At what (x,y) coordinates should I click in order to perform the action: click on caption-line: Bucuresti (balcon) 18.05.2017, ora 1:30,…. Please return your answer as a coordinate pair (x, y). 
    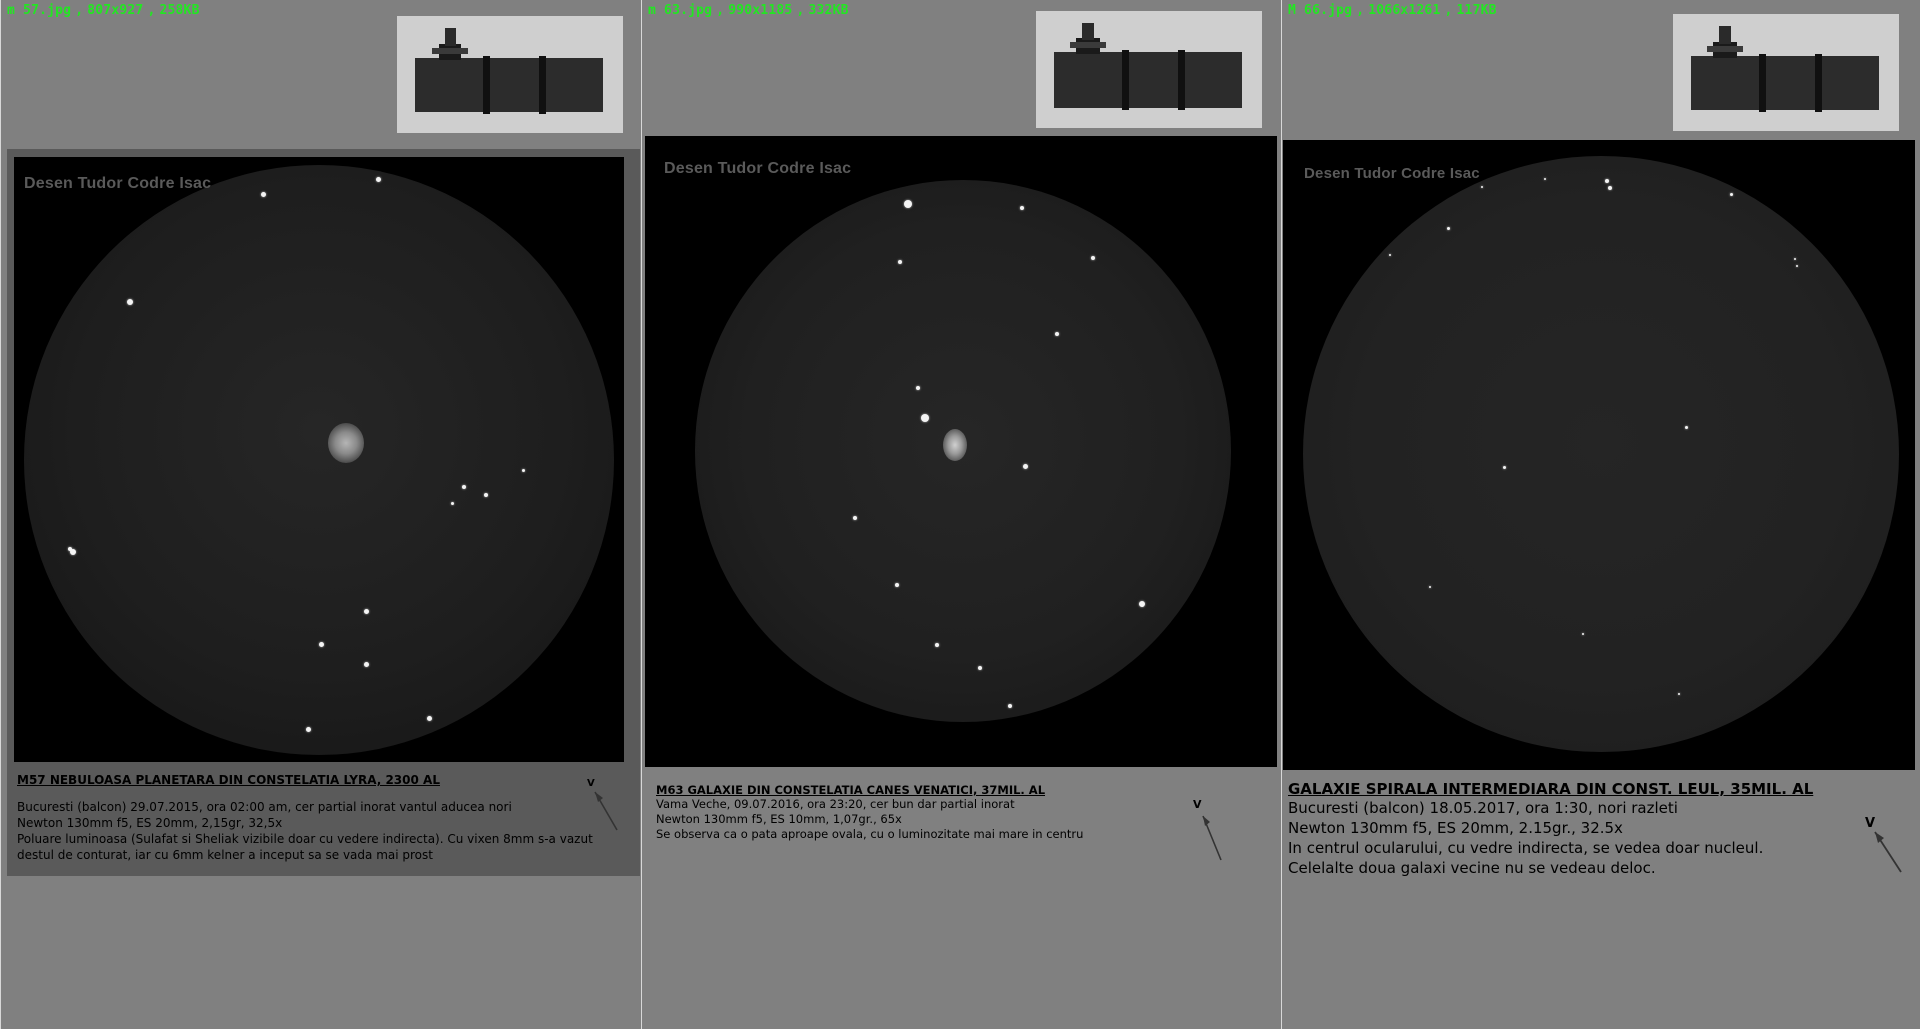
    Looking at the image, I should click on (1483, 808).